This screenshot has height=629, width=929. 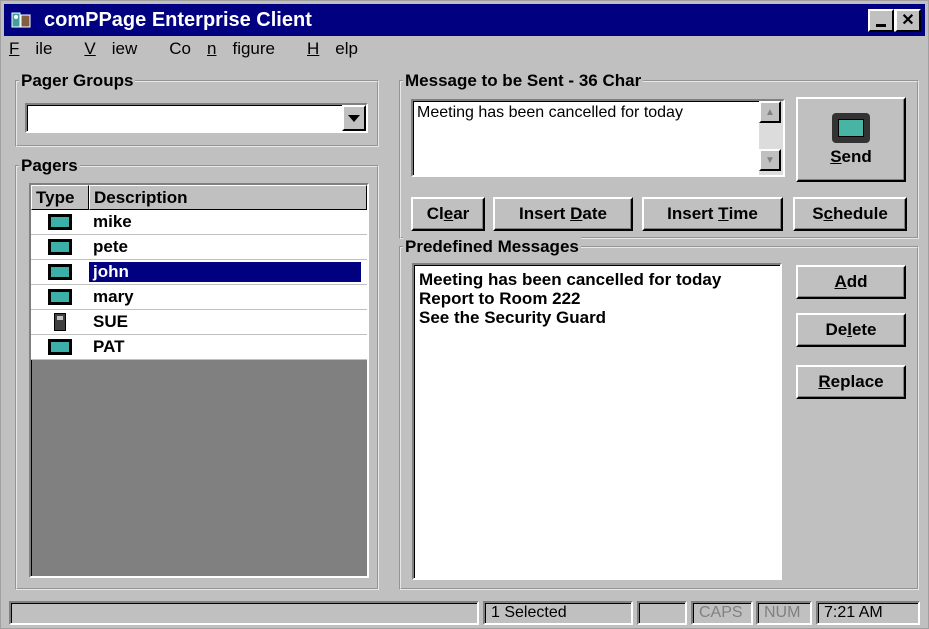 What do you see at coordinates (523, 81) in the screenshot?
I see `message-label: Message to be Sent - 36 Char` at bounding box center [523, 81].